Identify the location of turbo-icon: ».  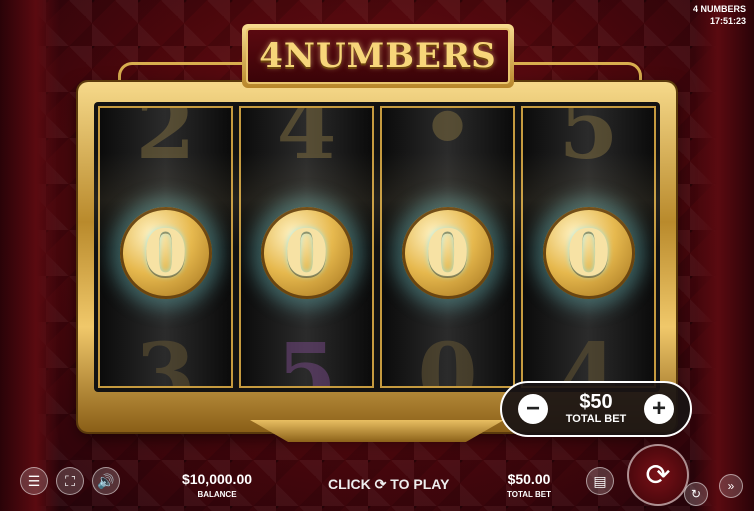
(731, 486).